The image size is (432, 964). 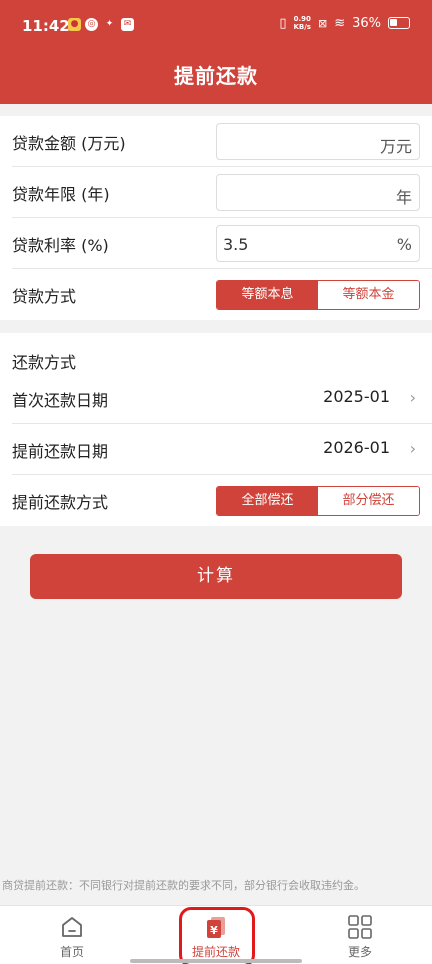 I want to click on loan-rate-label: 贷款利率 (%), so click(x=60, y=245).